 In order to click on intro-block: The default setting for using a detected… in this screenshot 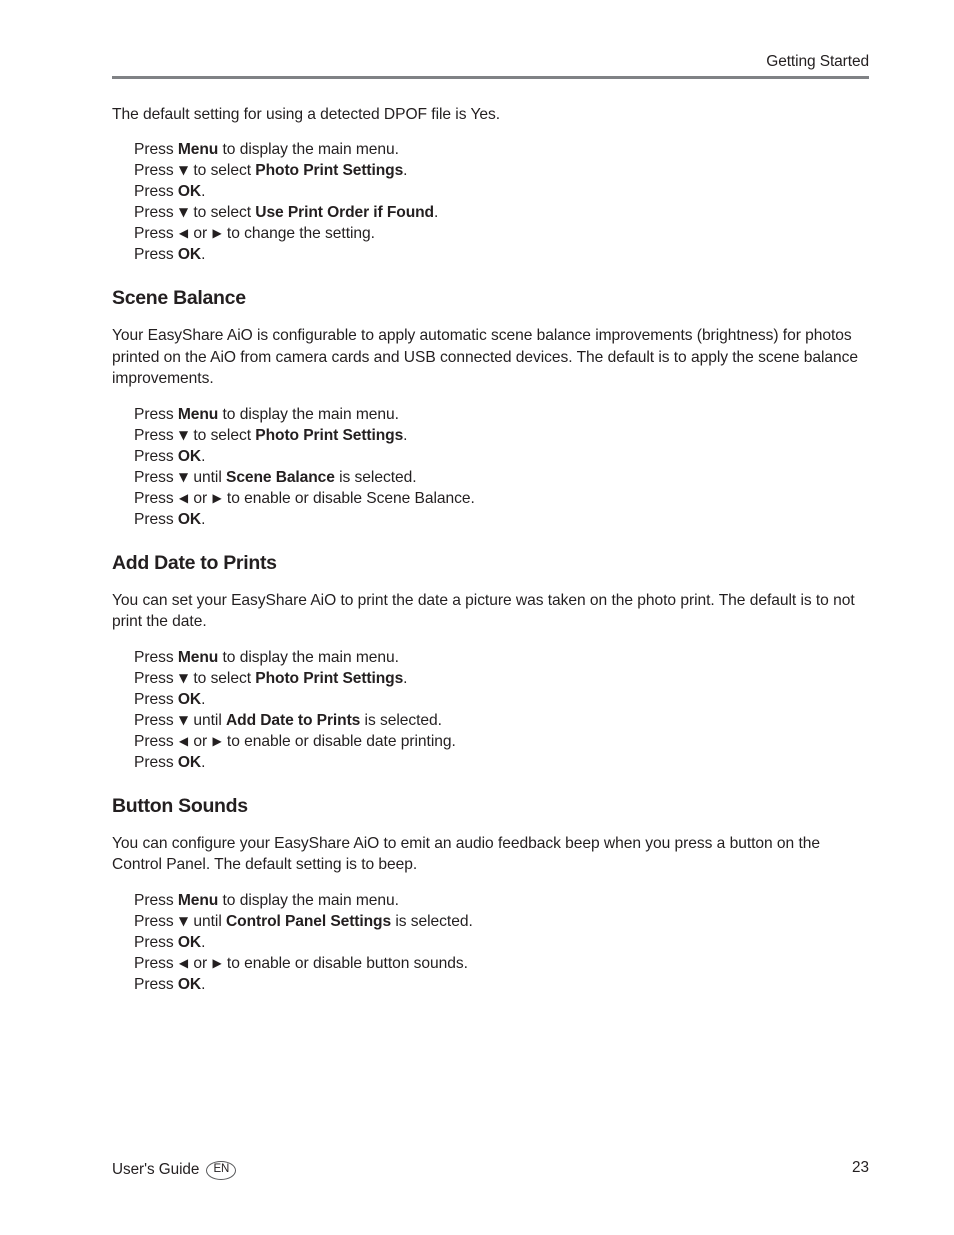, I will do `click(492, 114)`.